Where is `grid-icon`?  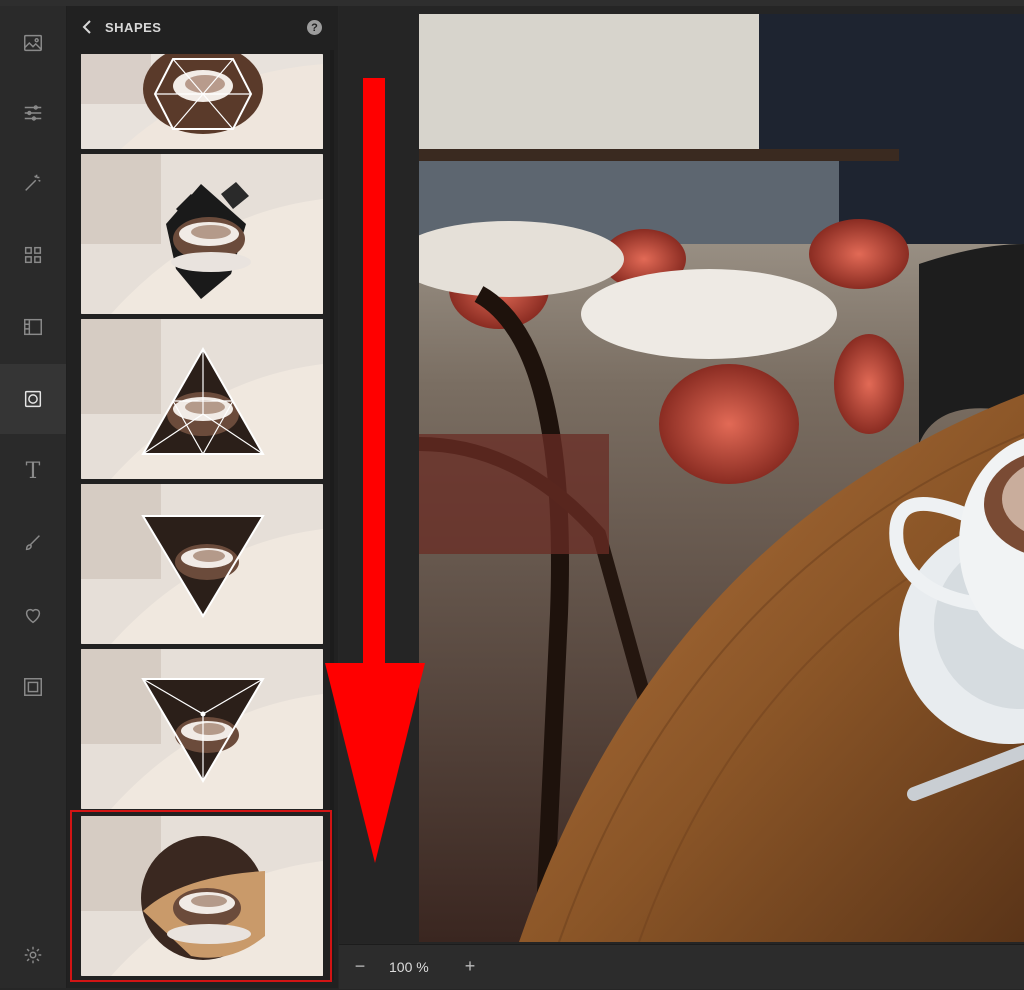
grid-icon is located at coordinates (33, 255).